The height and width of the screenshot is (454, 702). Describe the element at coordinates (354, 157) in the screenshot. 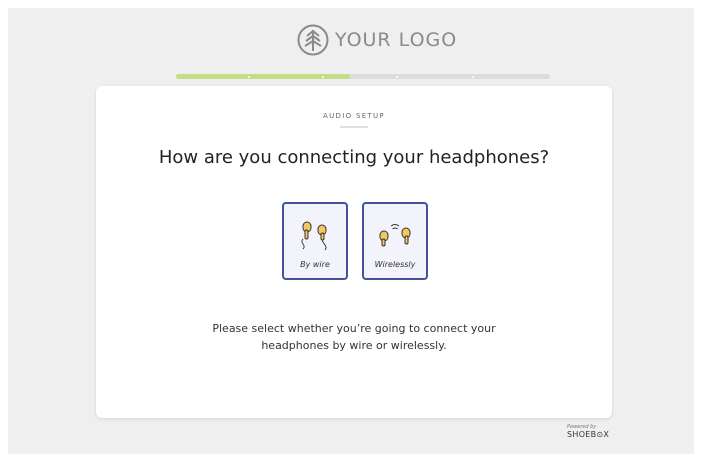

I see `page-title: How are you connecting your headphones?` at that location.